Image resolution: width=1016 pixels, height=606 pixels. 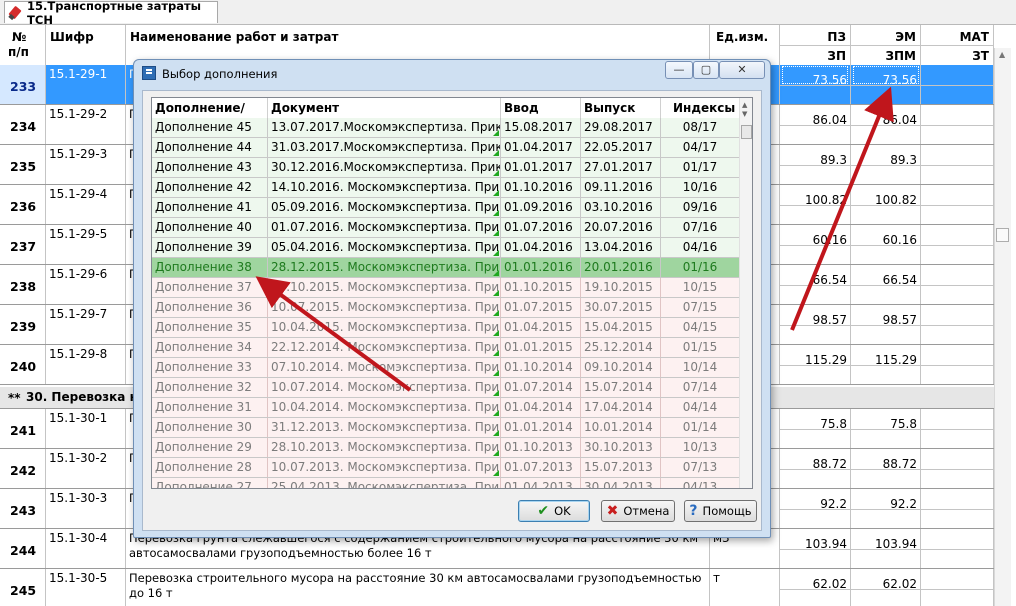 What do you see at coordinates (384, 327) in the screenshot?
I see `item-document: 10.04.2015. Москомэкспертиза. Приказ` at bounding box center [384, 327].